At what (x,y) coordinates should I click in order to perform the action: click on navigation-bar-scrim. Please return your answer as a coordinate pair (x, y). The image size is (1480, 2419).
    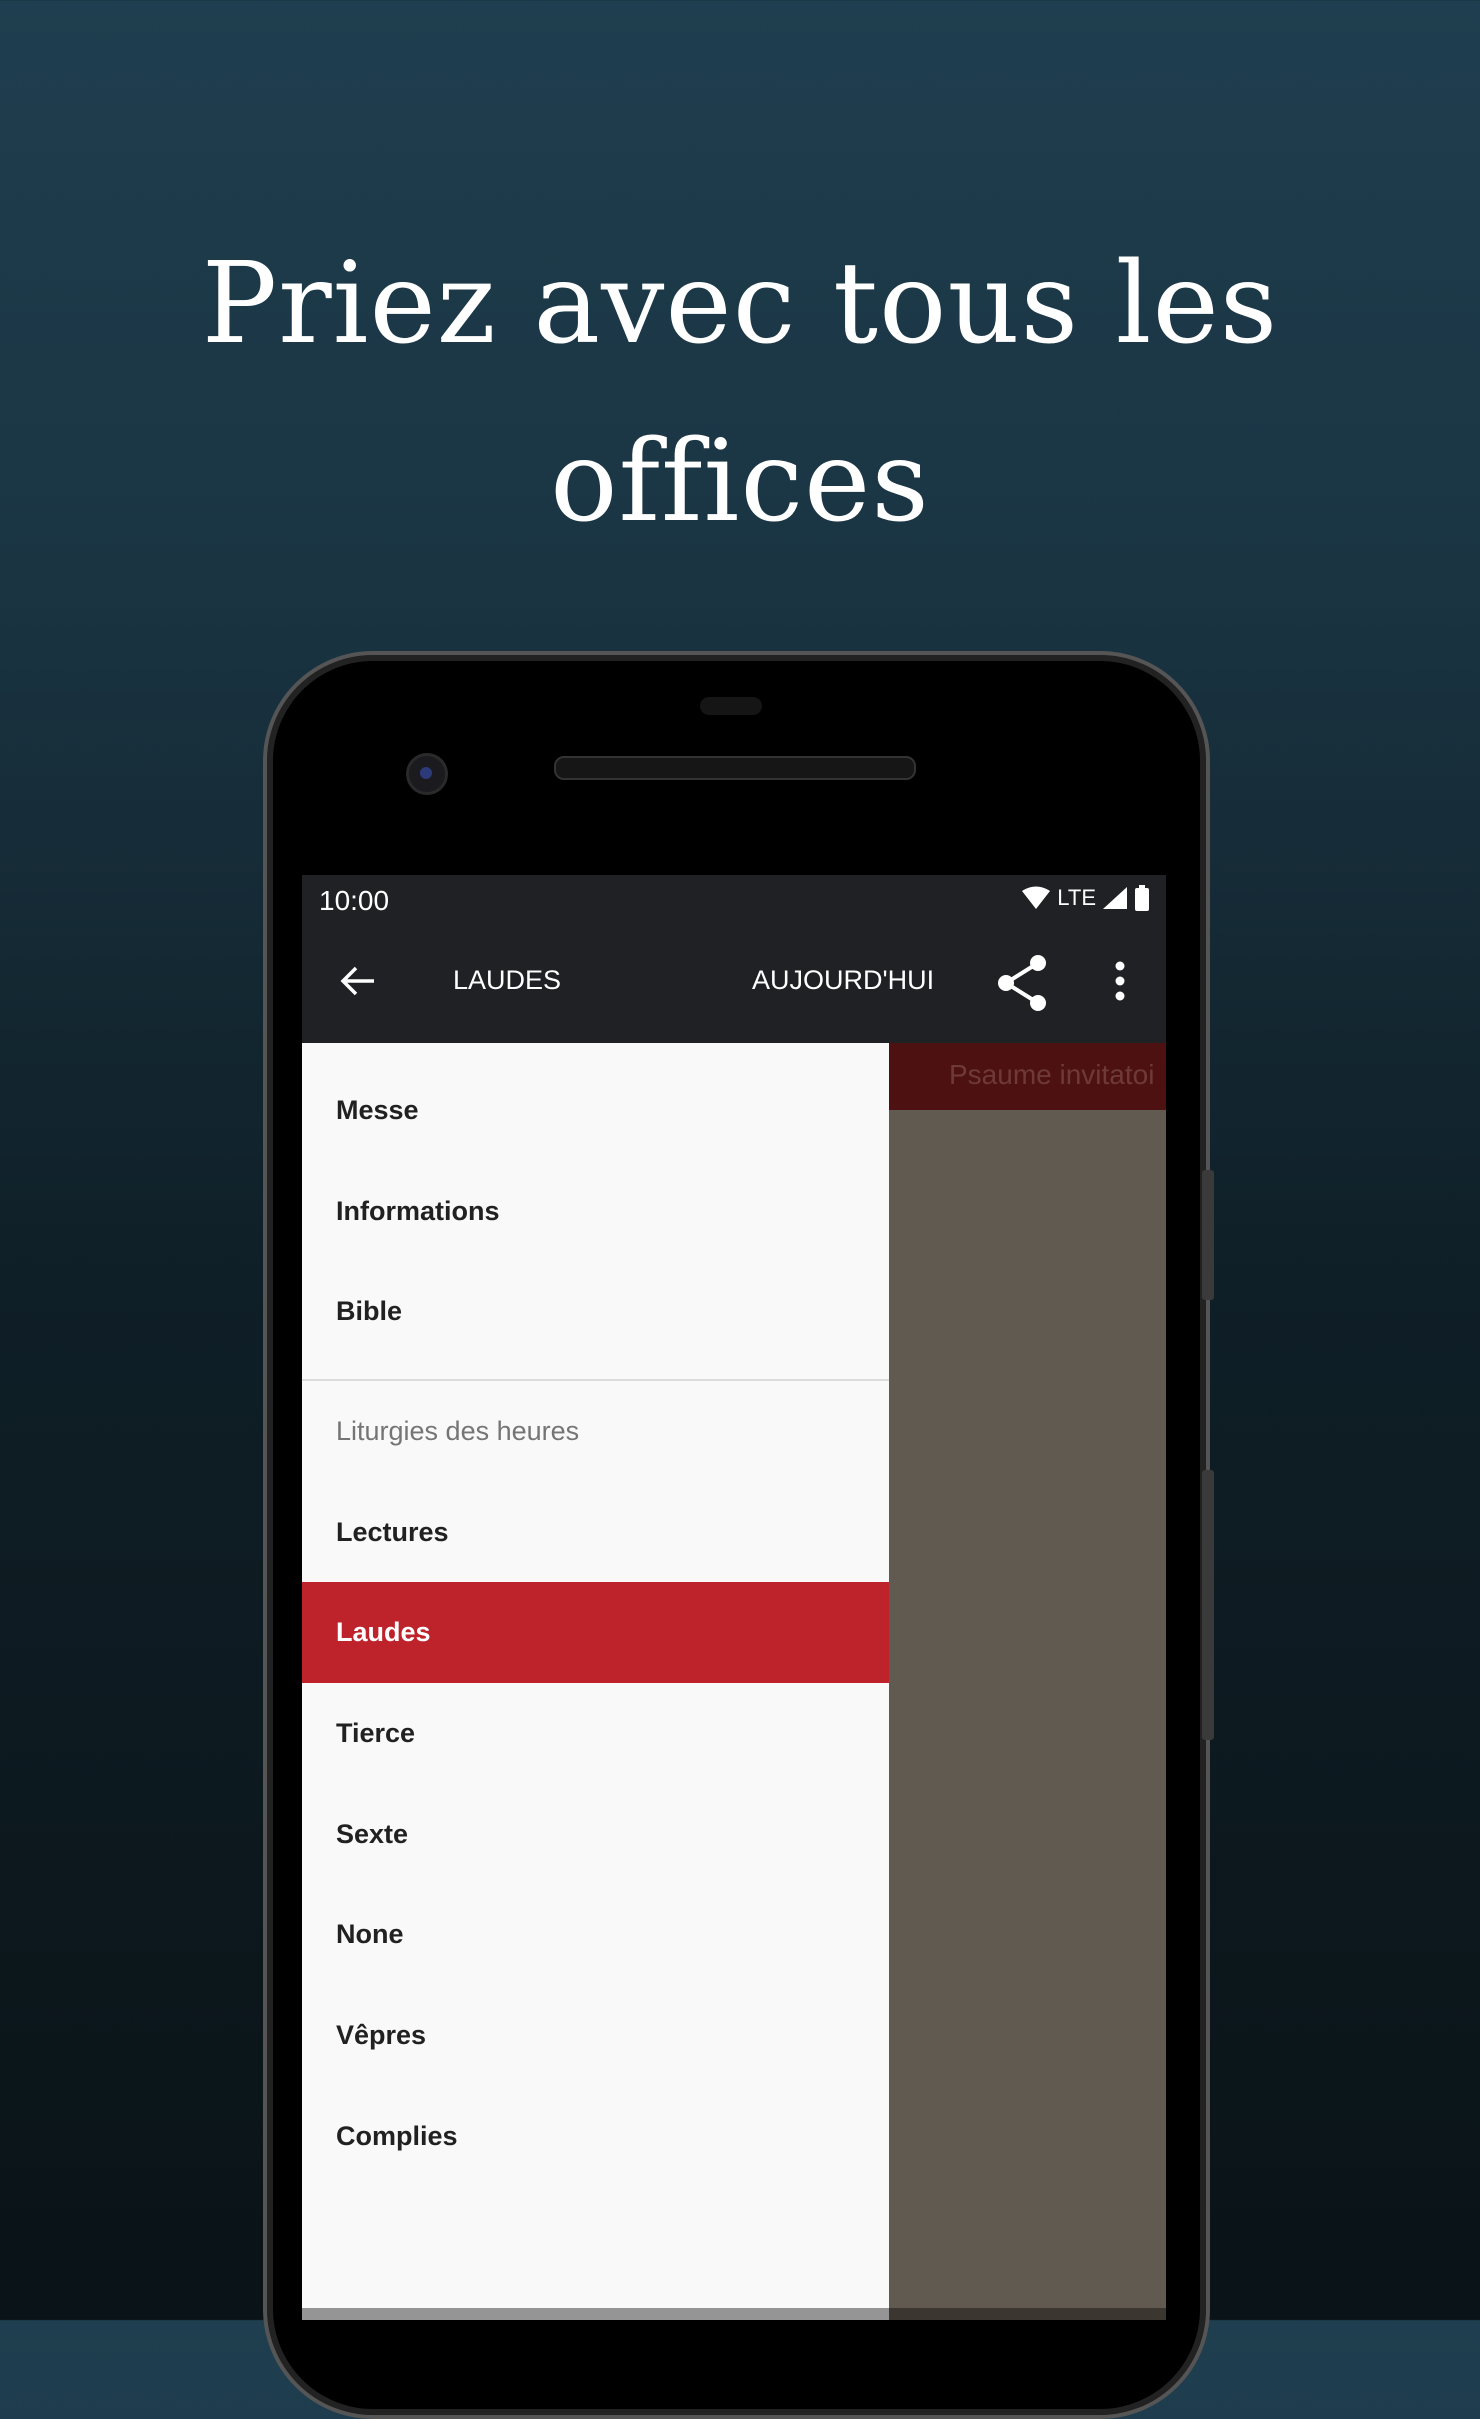
    Looking at the image, I should click on (1027, 2314).